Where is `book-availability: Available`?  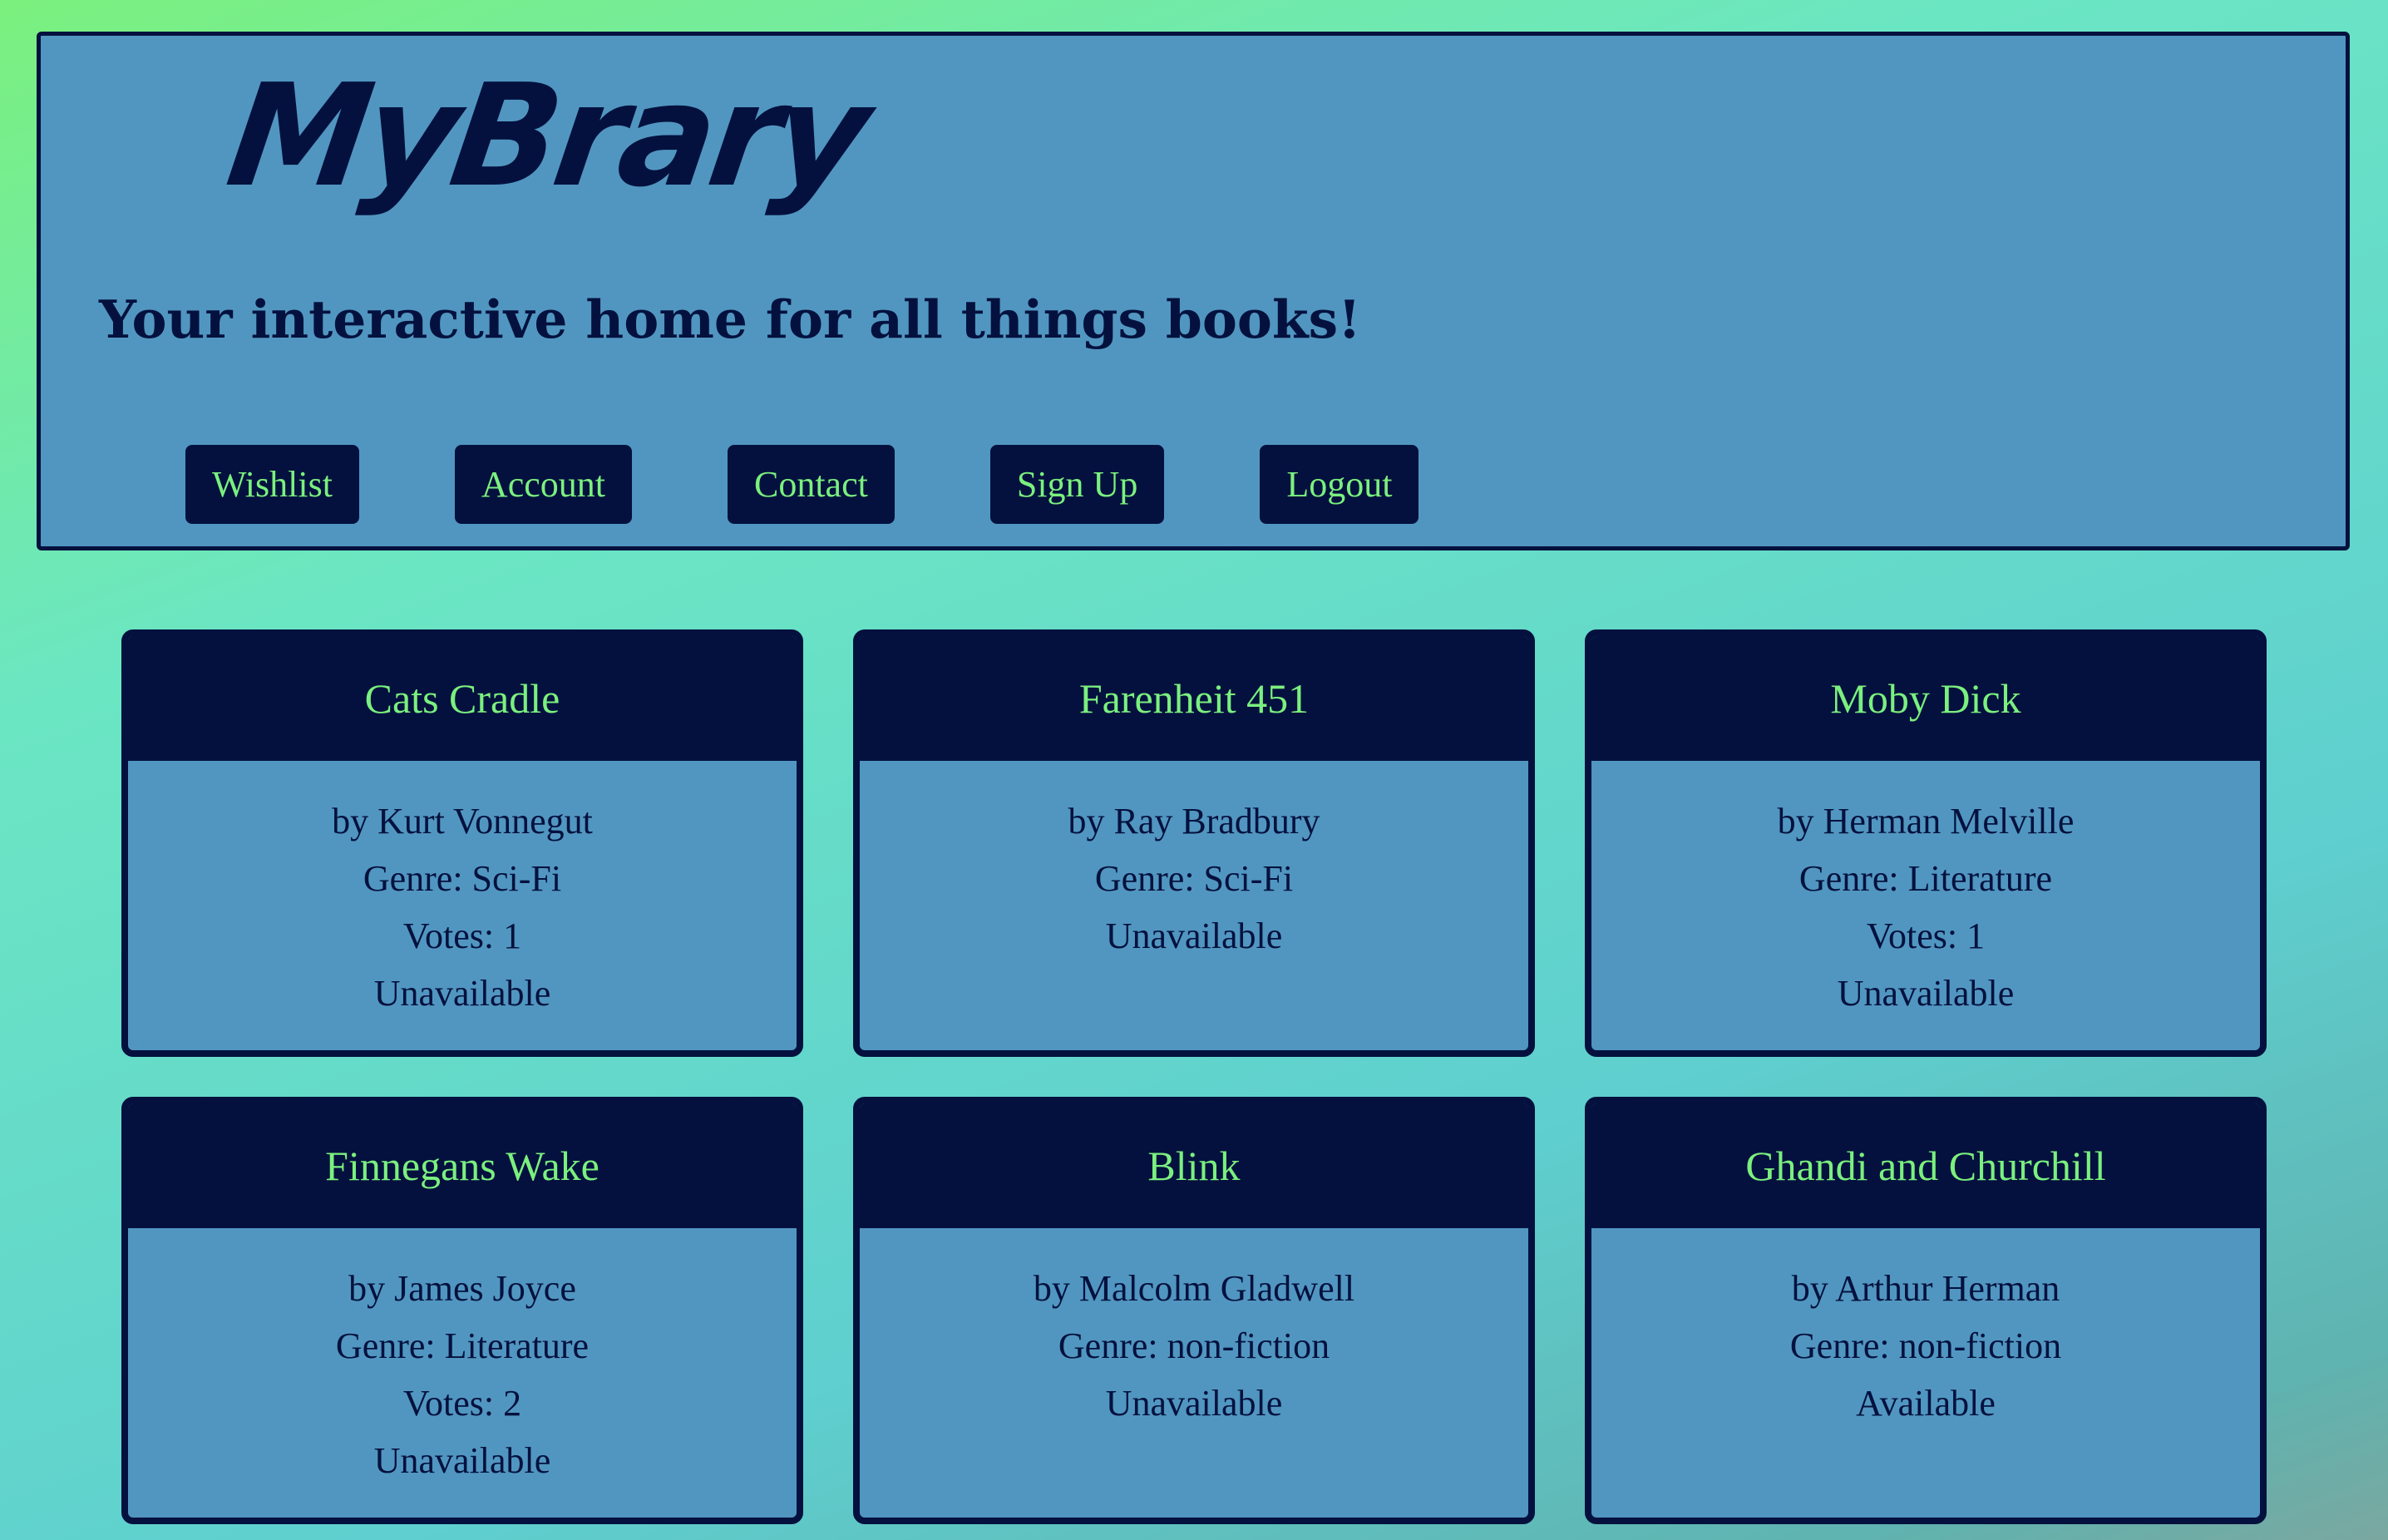 book-availability: Available is located at coordinates (1926, 1404).